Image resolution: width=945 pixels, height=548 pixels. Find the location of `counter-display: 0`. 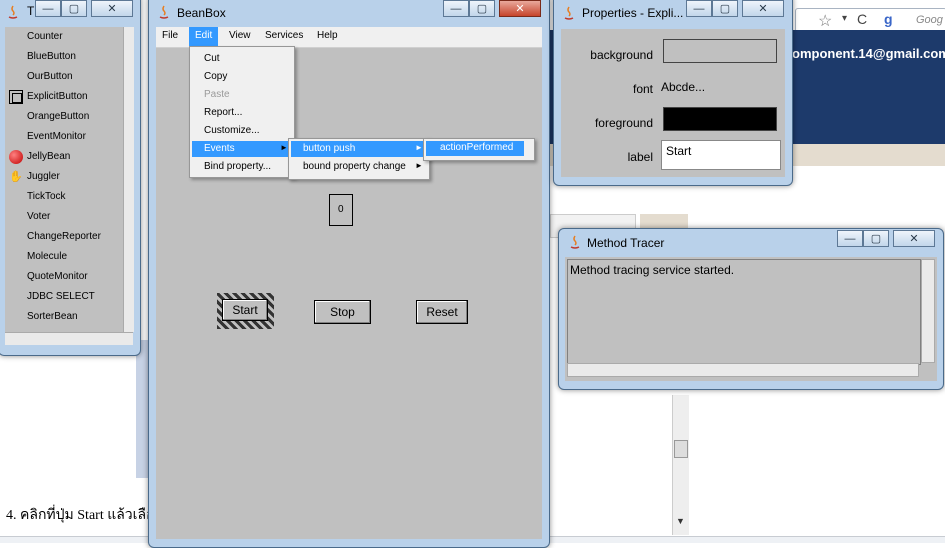

counter-display: 0 is located at coordinates (341, 210).